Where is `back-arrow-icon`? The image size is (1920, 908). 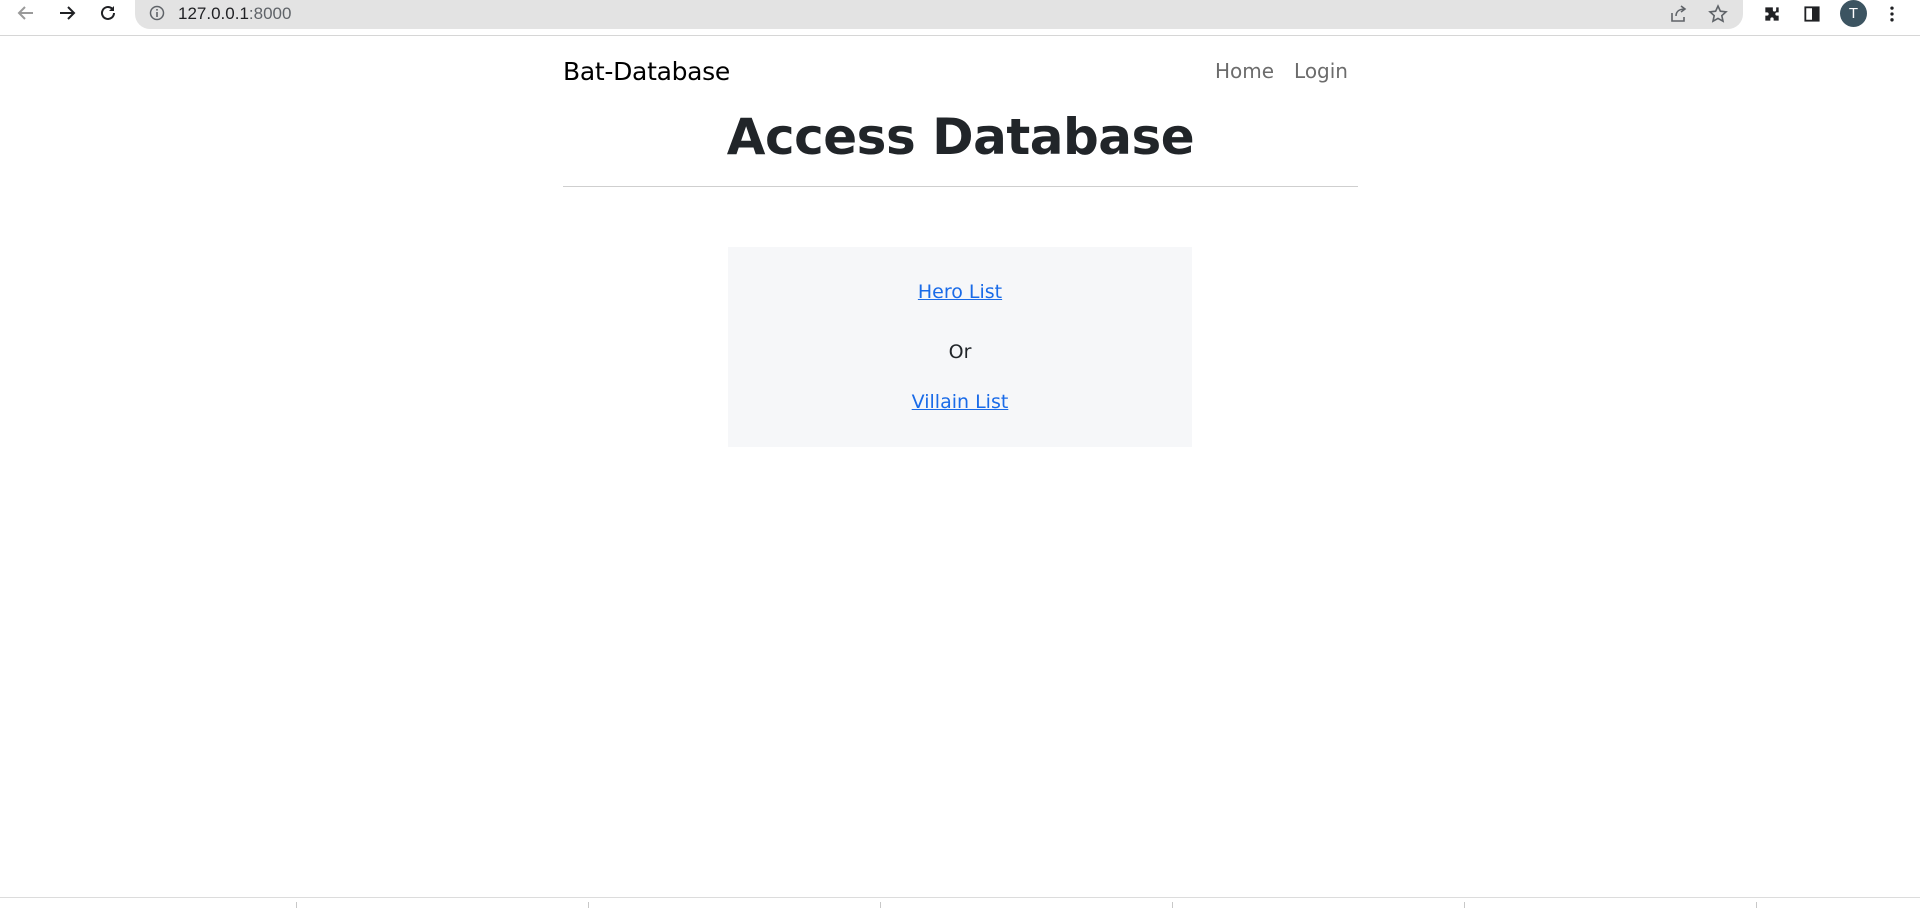
back-arrow-icon is located at coordinates (25, 13).